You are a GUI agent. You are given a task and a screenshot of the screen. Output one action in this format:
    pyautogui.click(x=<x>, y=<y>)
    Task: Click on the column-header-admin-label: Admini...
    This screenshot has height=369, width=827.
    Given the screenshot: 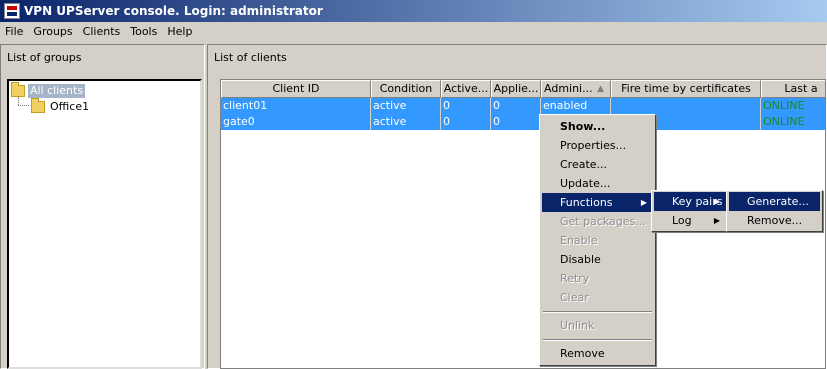 What is the action you would take?
    pyautogui.click(x=568, y=88)
    